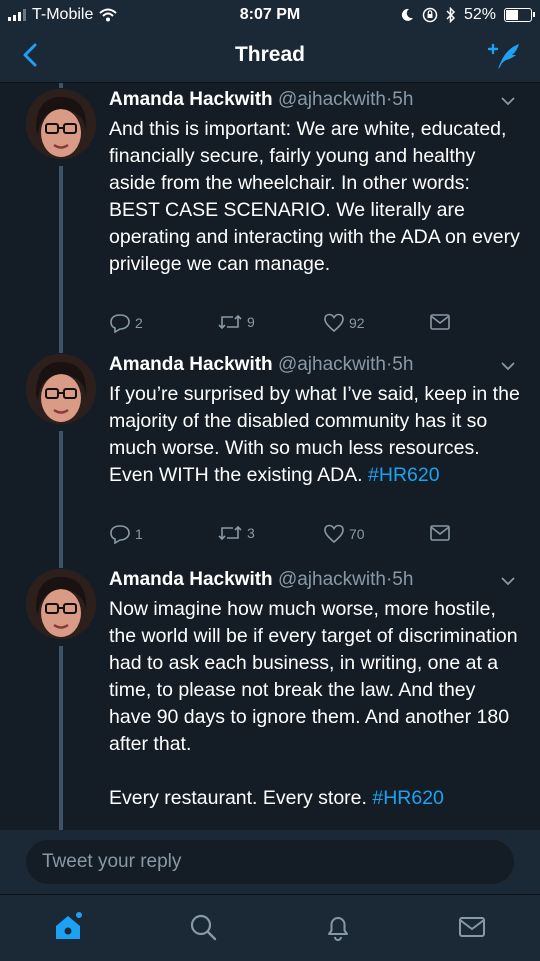 Image resolution: width=540 pixels, height=961 pixels. Describe the element at coordinates (270, 15) in the screenshot. I see `status-bar: T-Mobile 8:07 PM 52%` at that location.